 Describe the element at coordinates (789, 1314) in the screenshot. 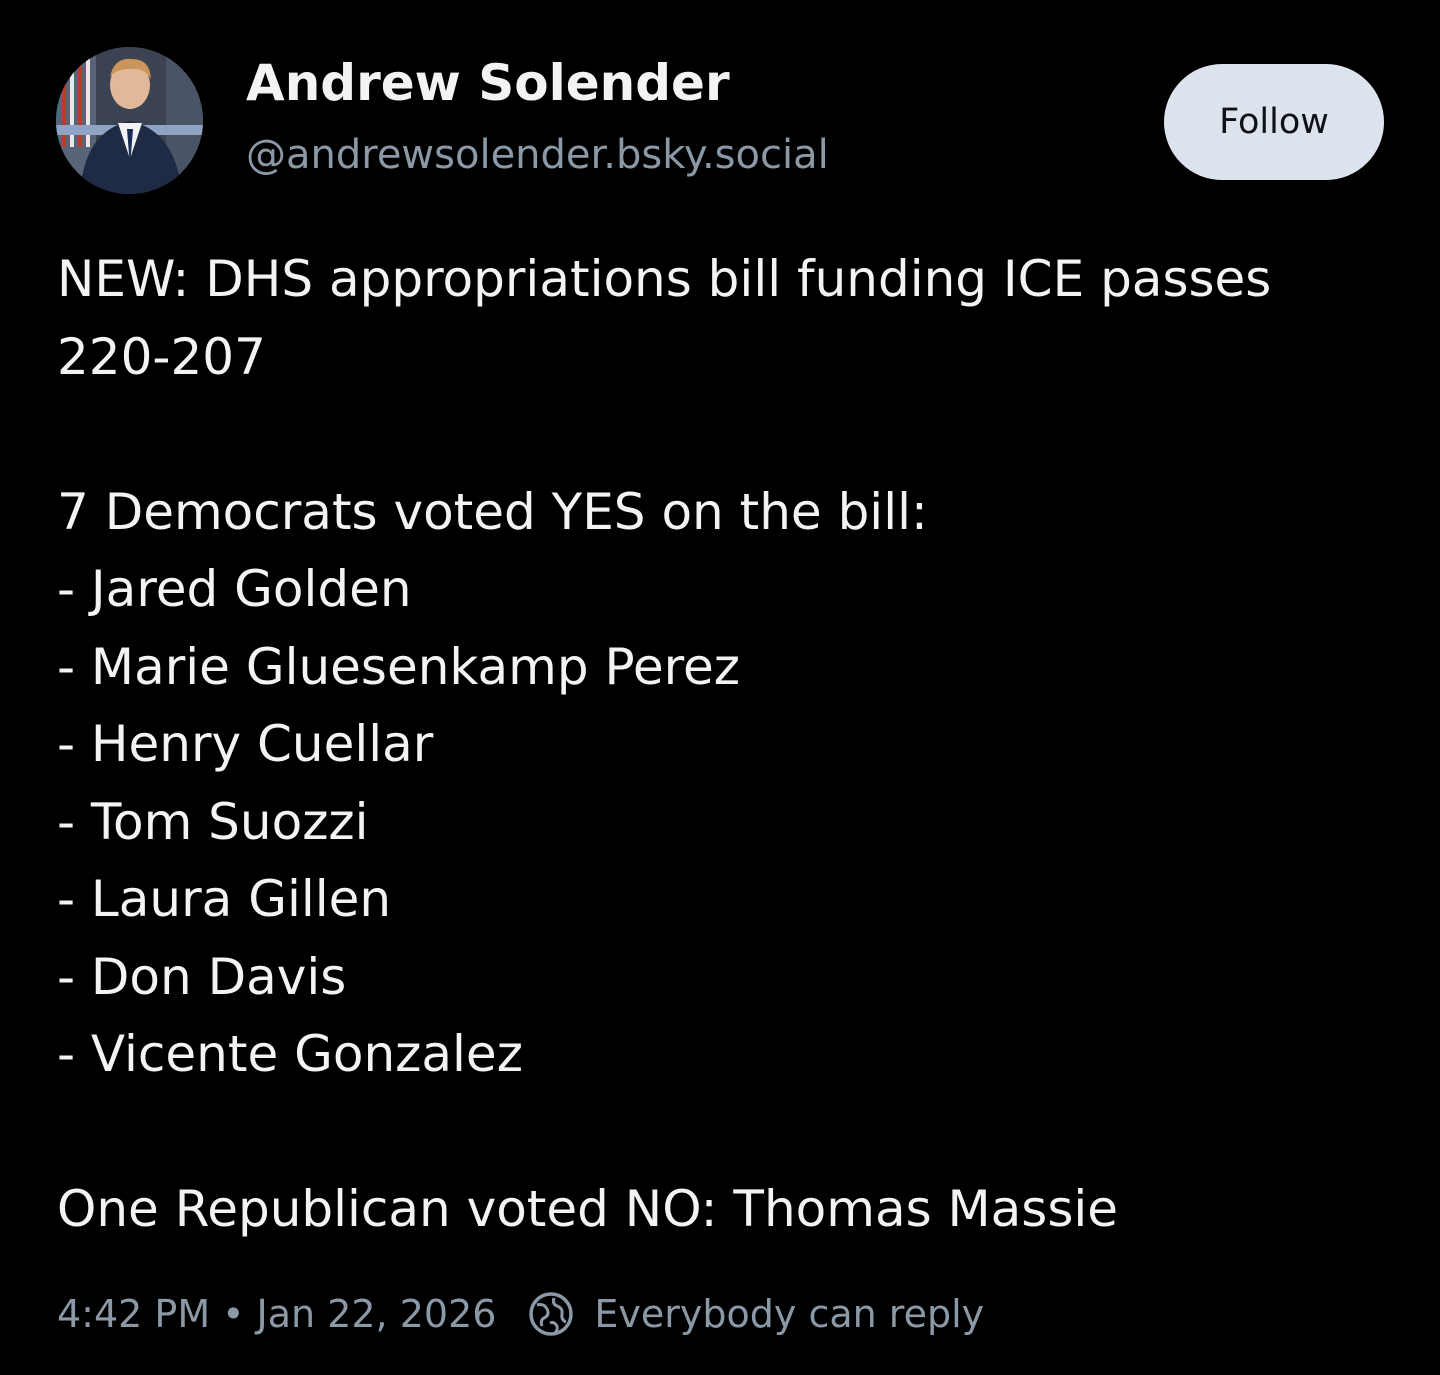

I see `reply-setting: Everybody can reply` at that location.